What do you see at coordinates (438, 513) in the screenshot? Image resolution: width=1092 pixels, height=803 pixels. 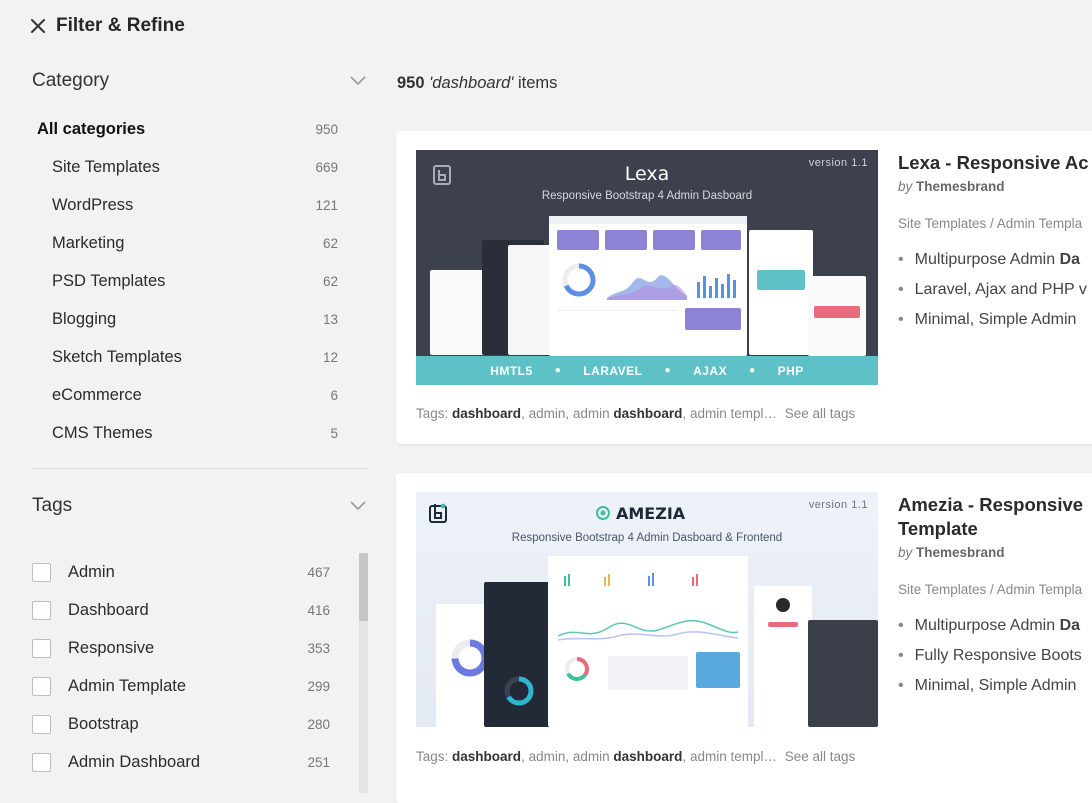 I see `logo-icon` at bounding box center [438, 513].